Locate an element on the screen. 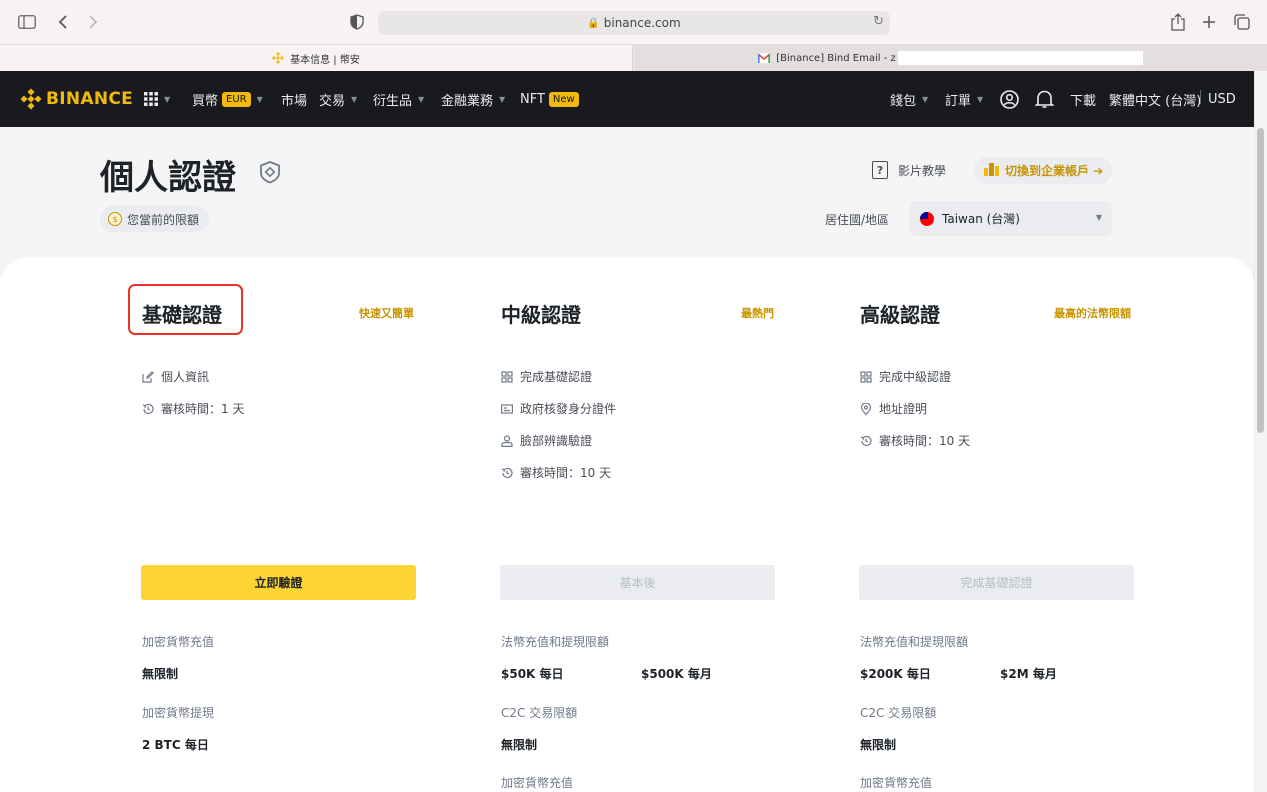  nav-orders: 訂單 ▼ is located at coordinates (964, 99).